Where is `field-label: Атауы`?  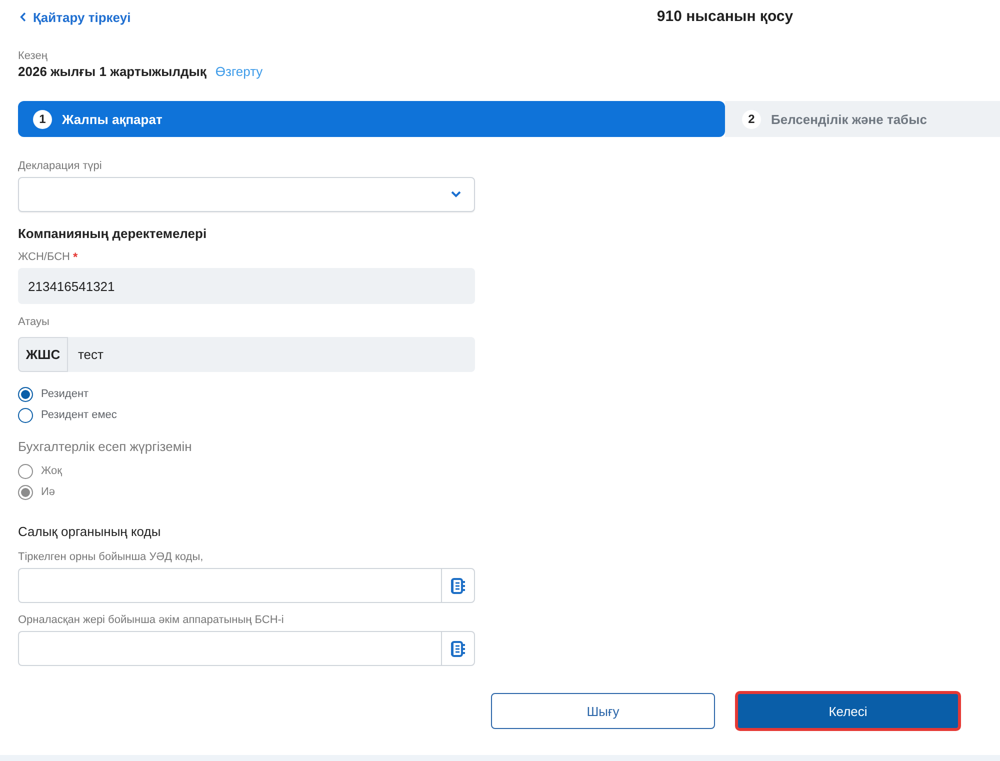
field-label: Атауы is located at coordinates (34, 322).